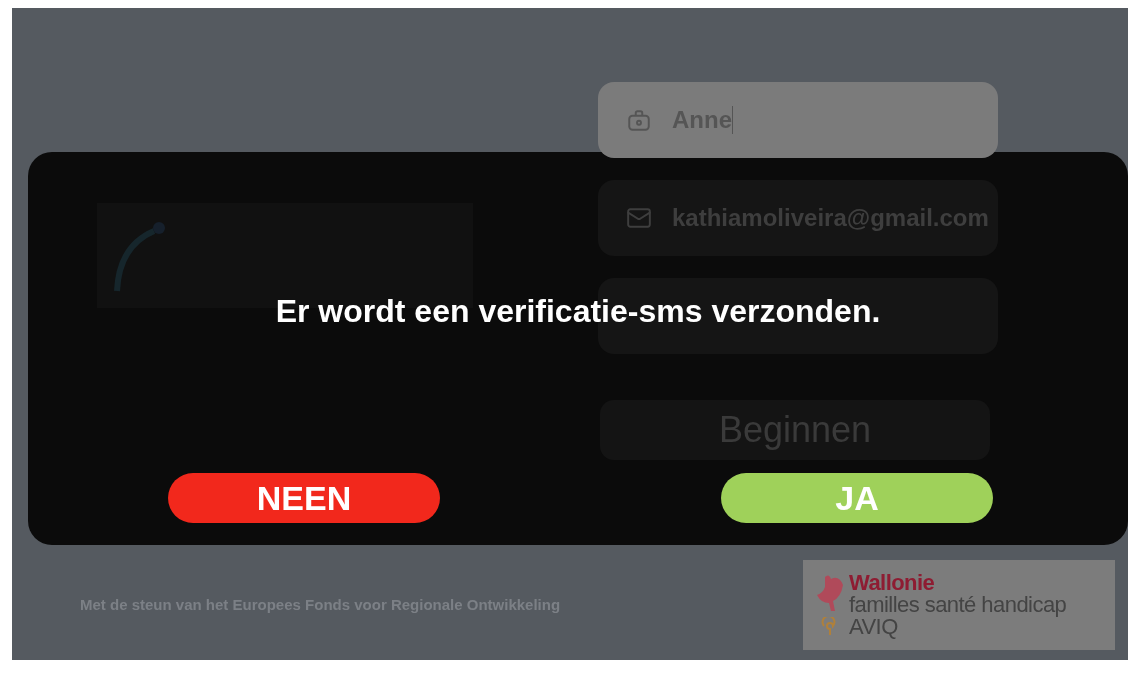 The width and height of the screenshot is (1128, 683). What do you see at coordinates (304, 498) in the screenshot?
I see `no-button: NEEN` at bounding box center [304, 498].